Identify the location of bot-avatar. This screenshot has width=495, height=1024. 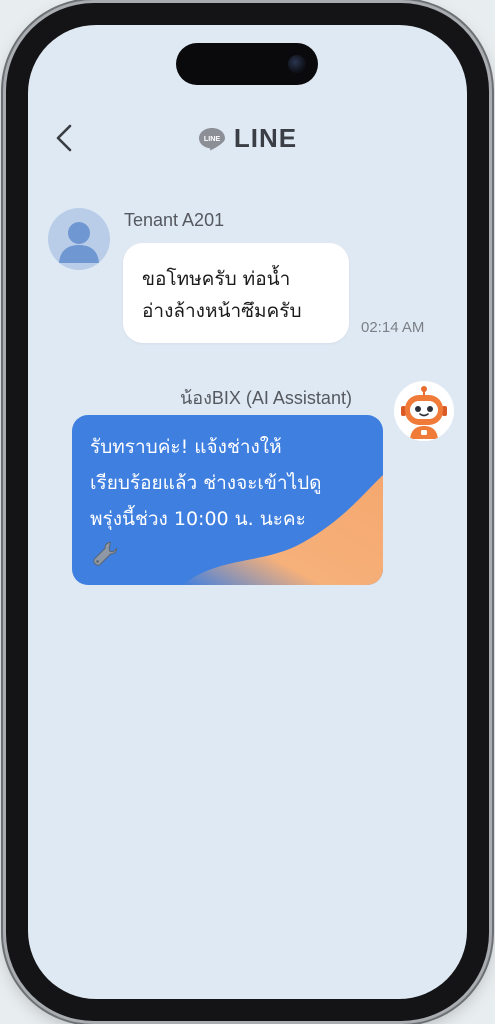
(424, 411).